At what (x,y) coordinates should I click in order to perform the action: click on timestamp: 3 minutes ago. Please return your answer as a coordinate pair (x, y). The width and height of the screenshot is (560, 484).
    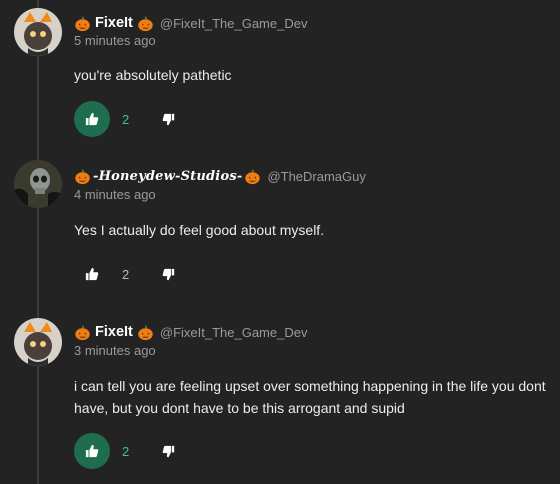
    Looking at the image, I should click on (115, 350).